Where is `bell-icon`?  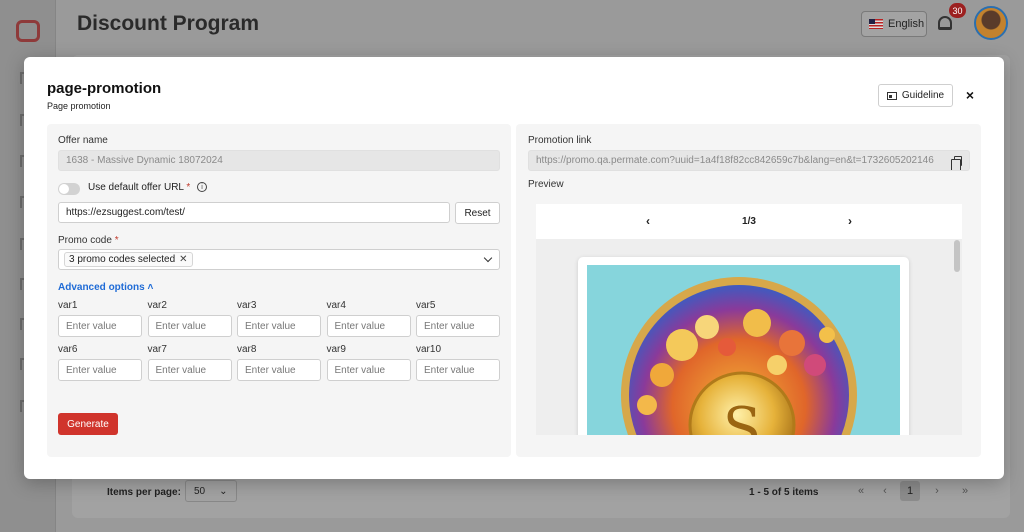
bell-icon is located at coordinates (945, 23).